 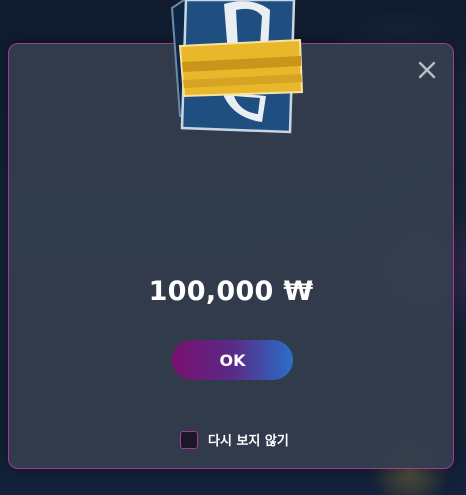 I want to click on close-button, so click(x=427, y=70).